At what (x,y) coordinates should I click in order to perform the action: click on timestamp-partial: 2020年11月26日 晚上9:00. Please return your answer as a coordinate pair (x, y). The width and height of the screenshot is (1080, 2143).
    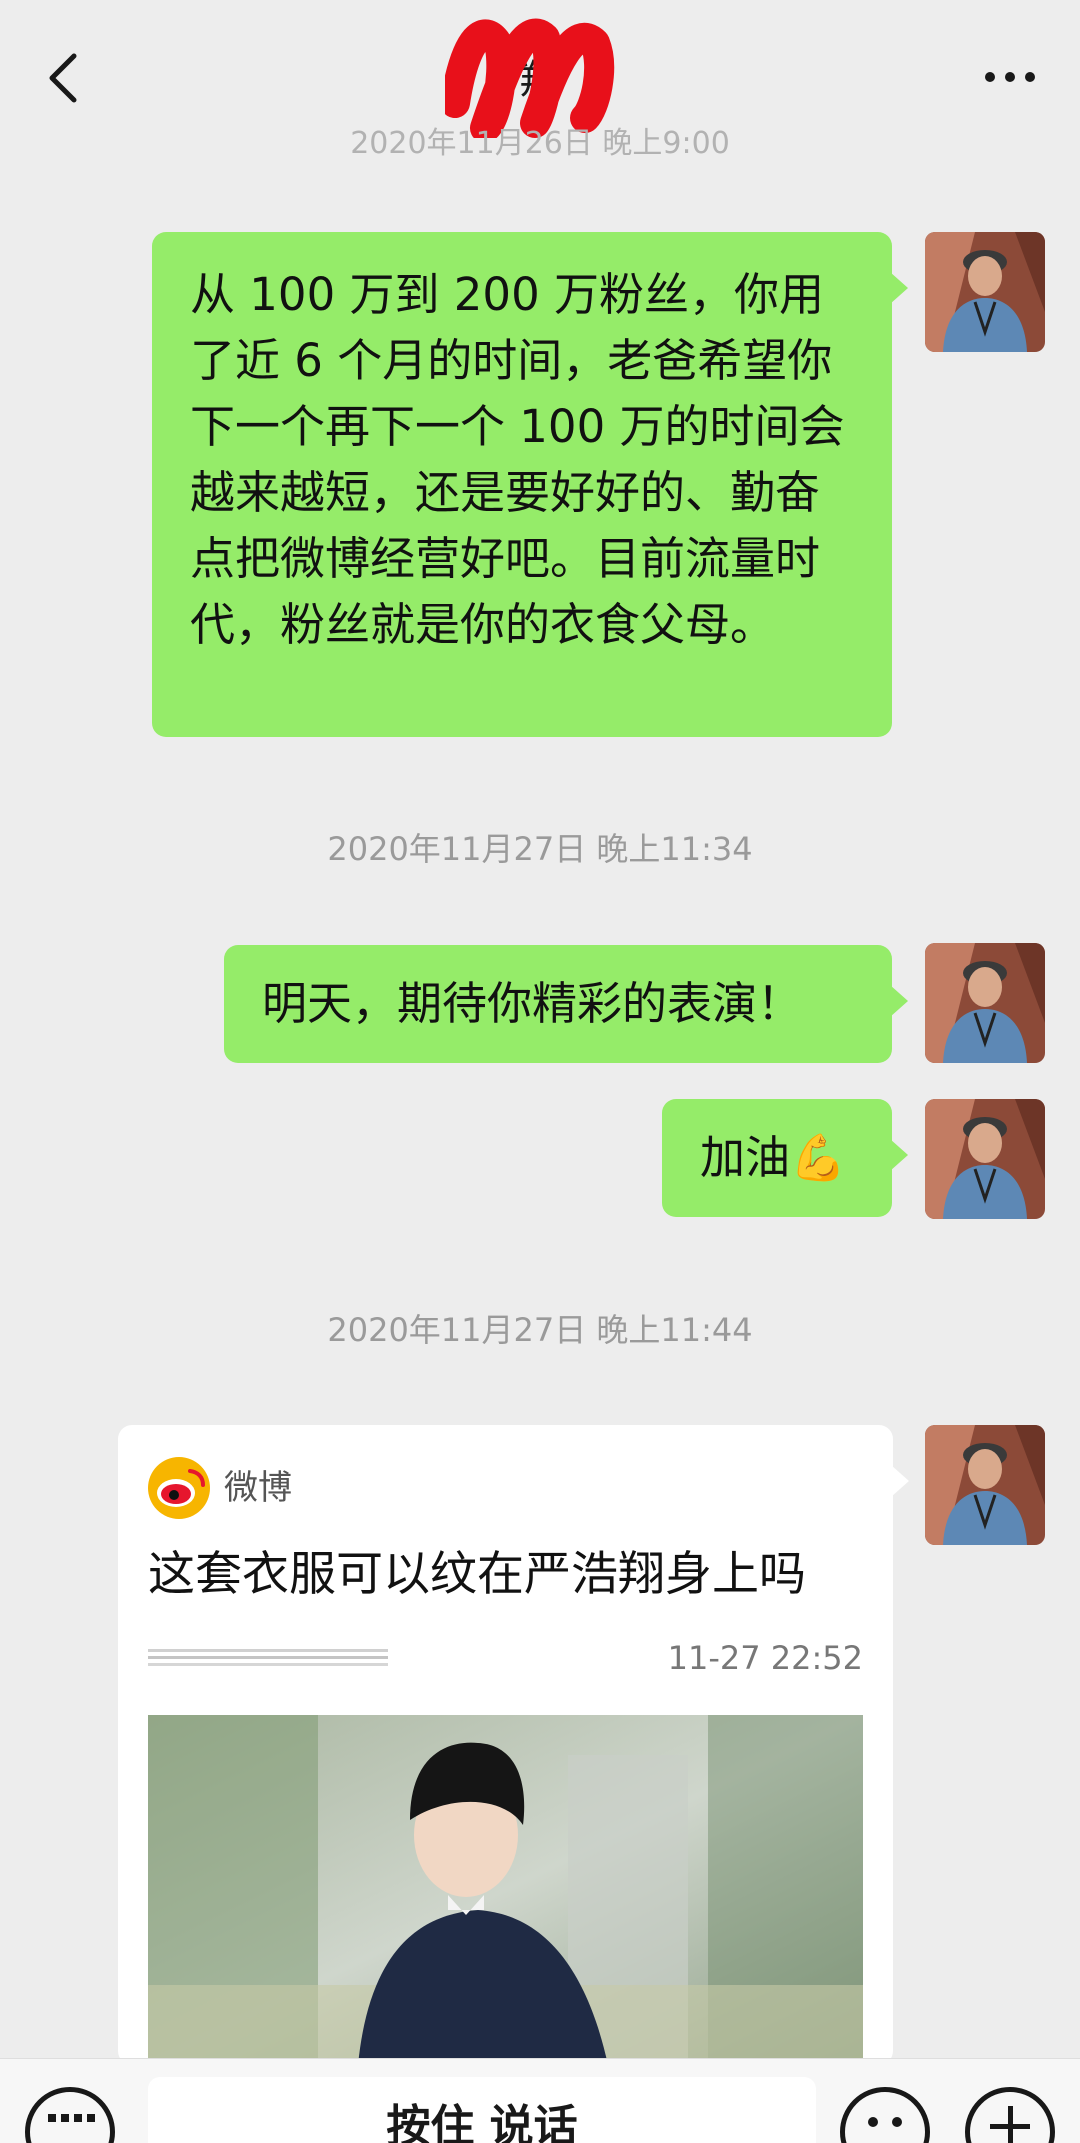
    Looking at the image, I should click on (540, 143).